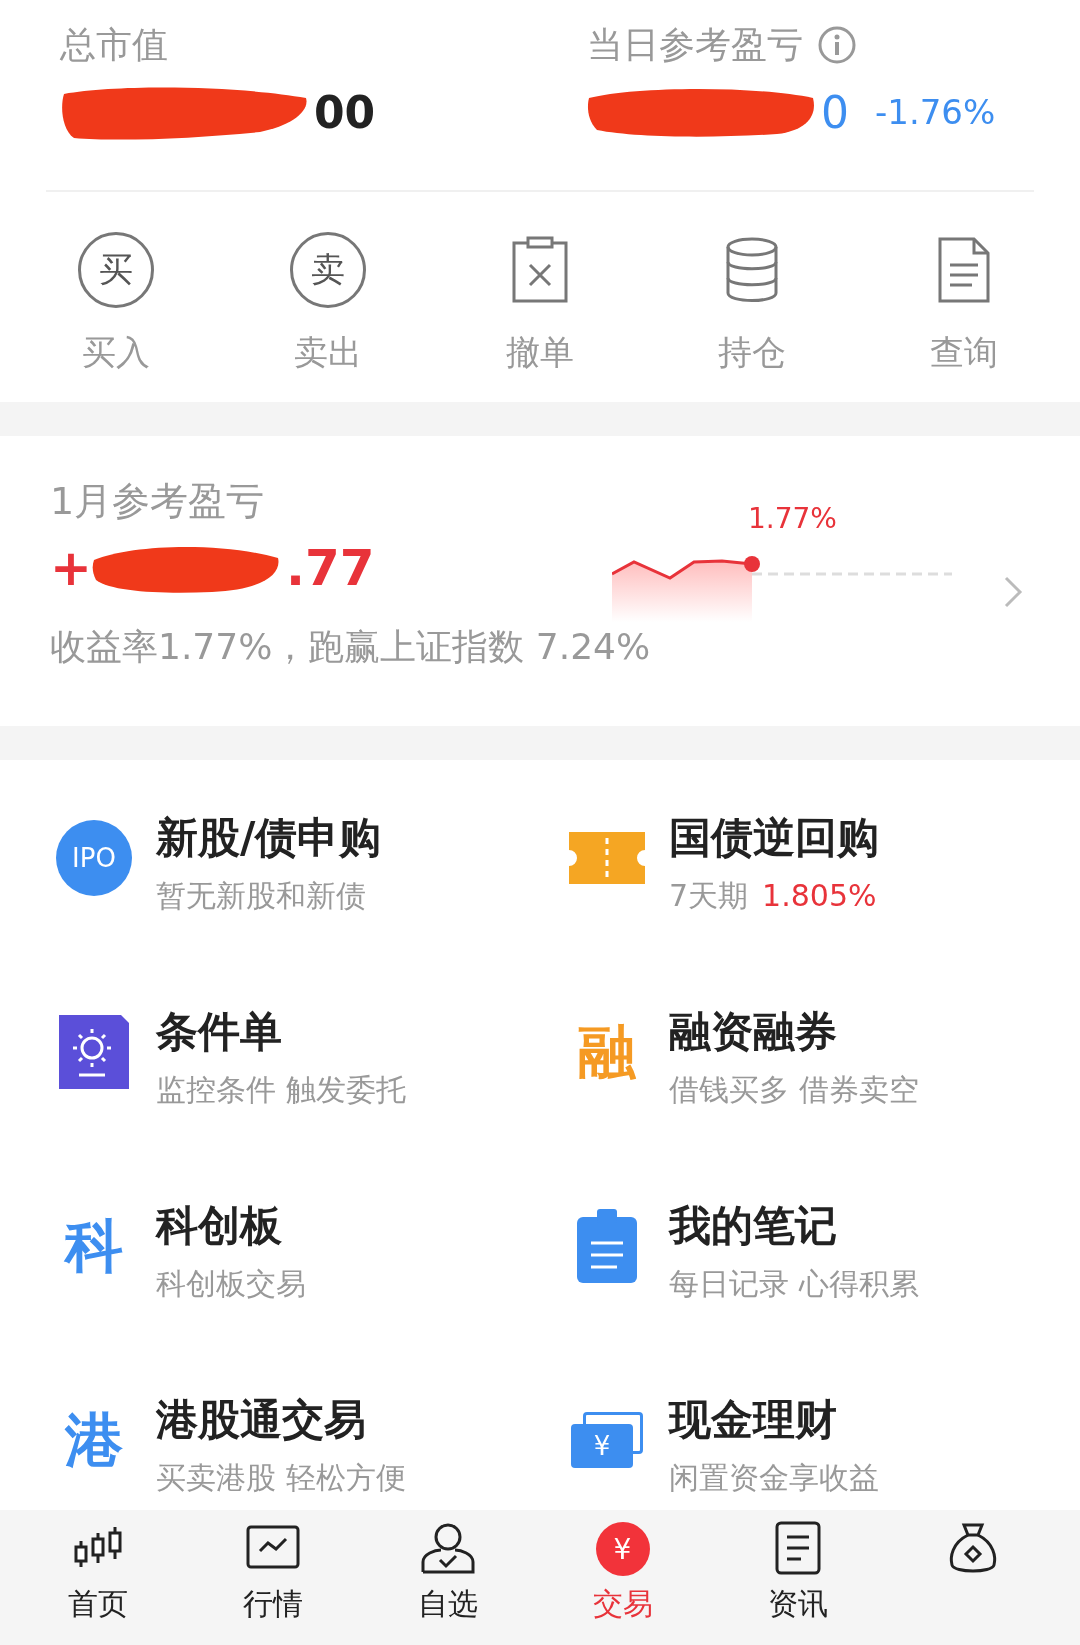 This screenshot has width=1080, height=1645. What do you see at coordinates (231, 1284) in the screenshot?
I see `feature-subtitle: 科创板交易` at bounding box center [231, 1284].